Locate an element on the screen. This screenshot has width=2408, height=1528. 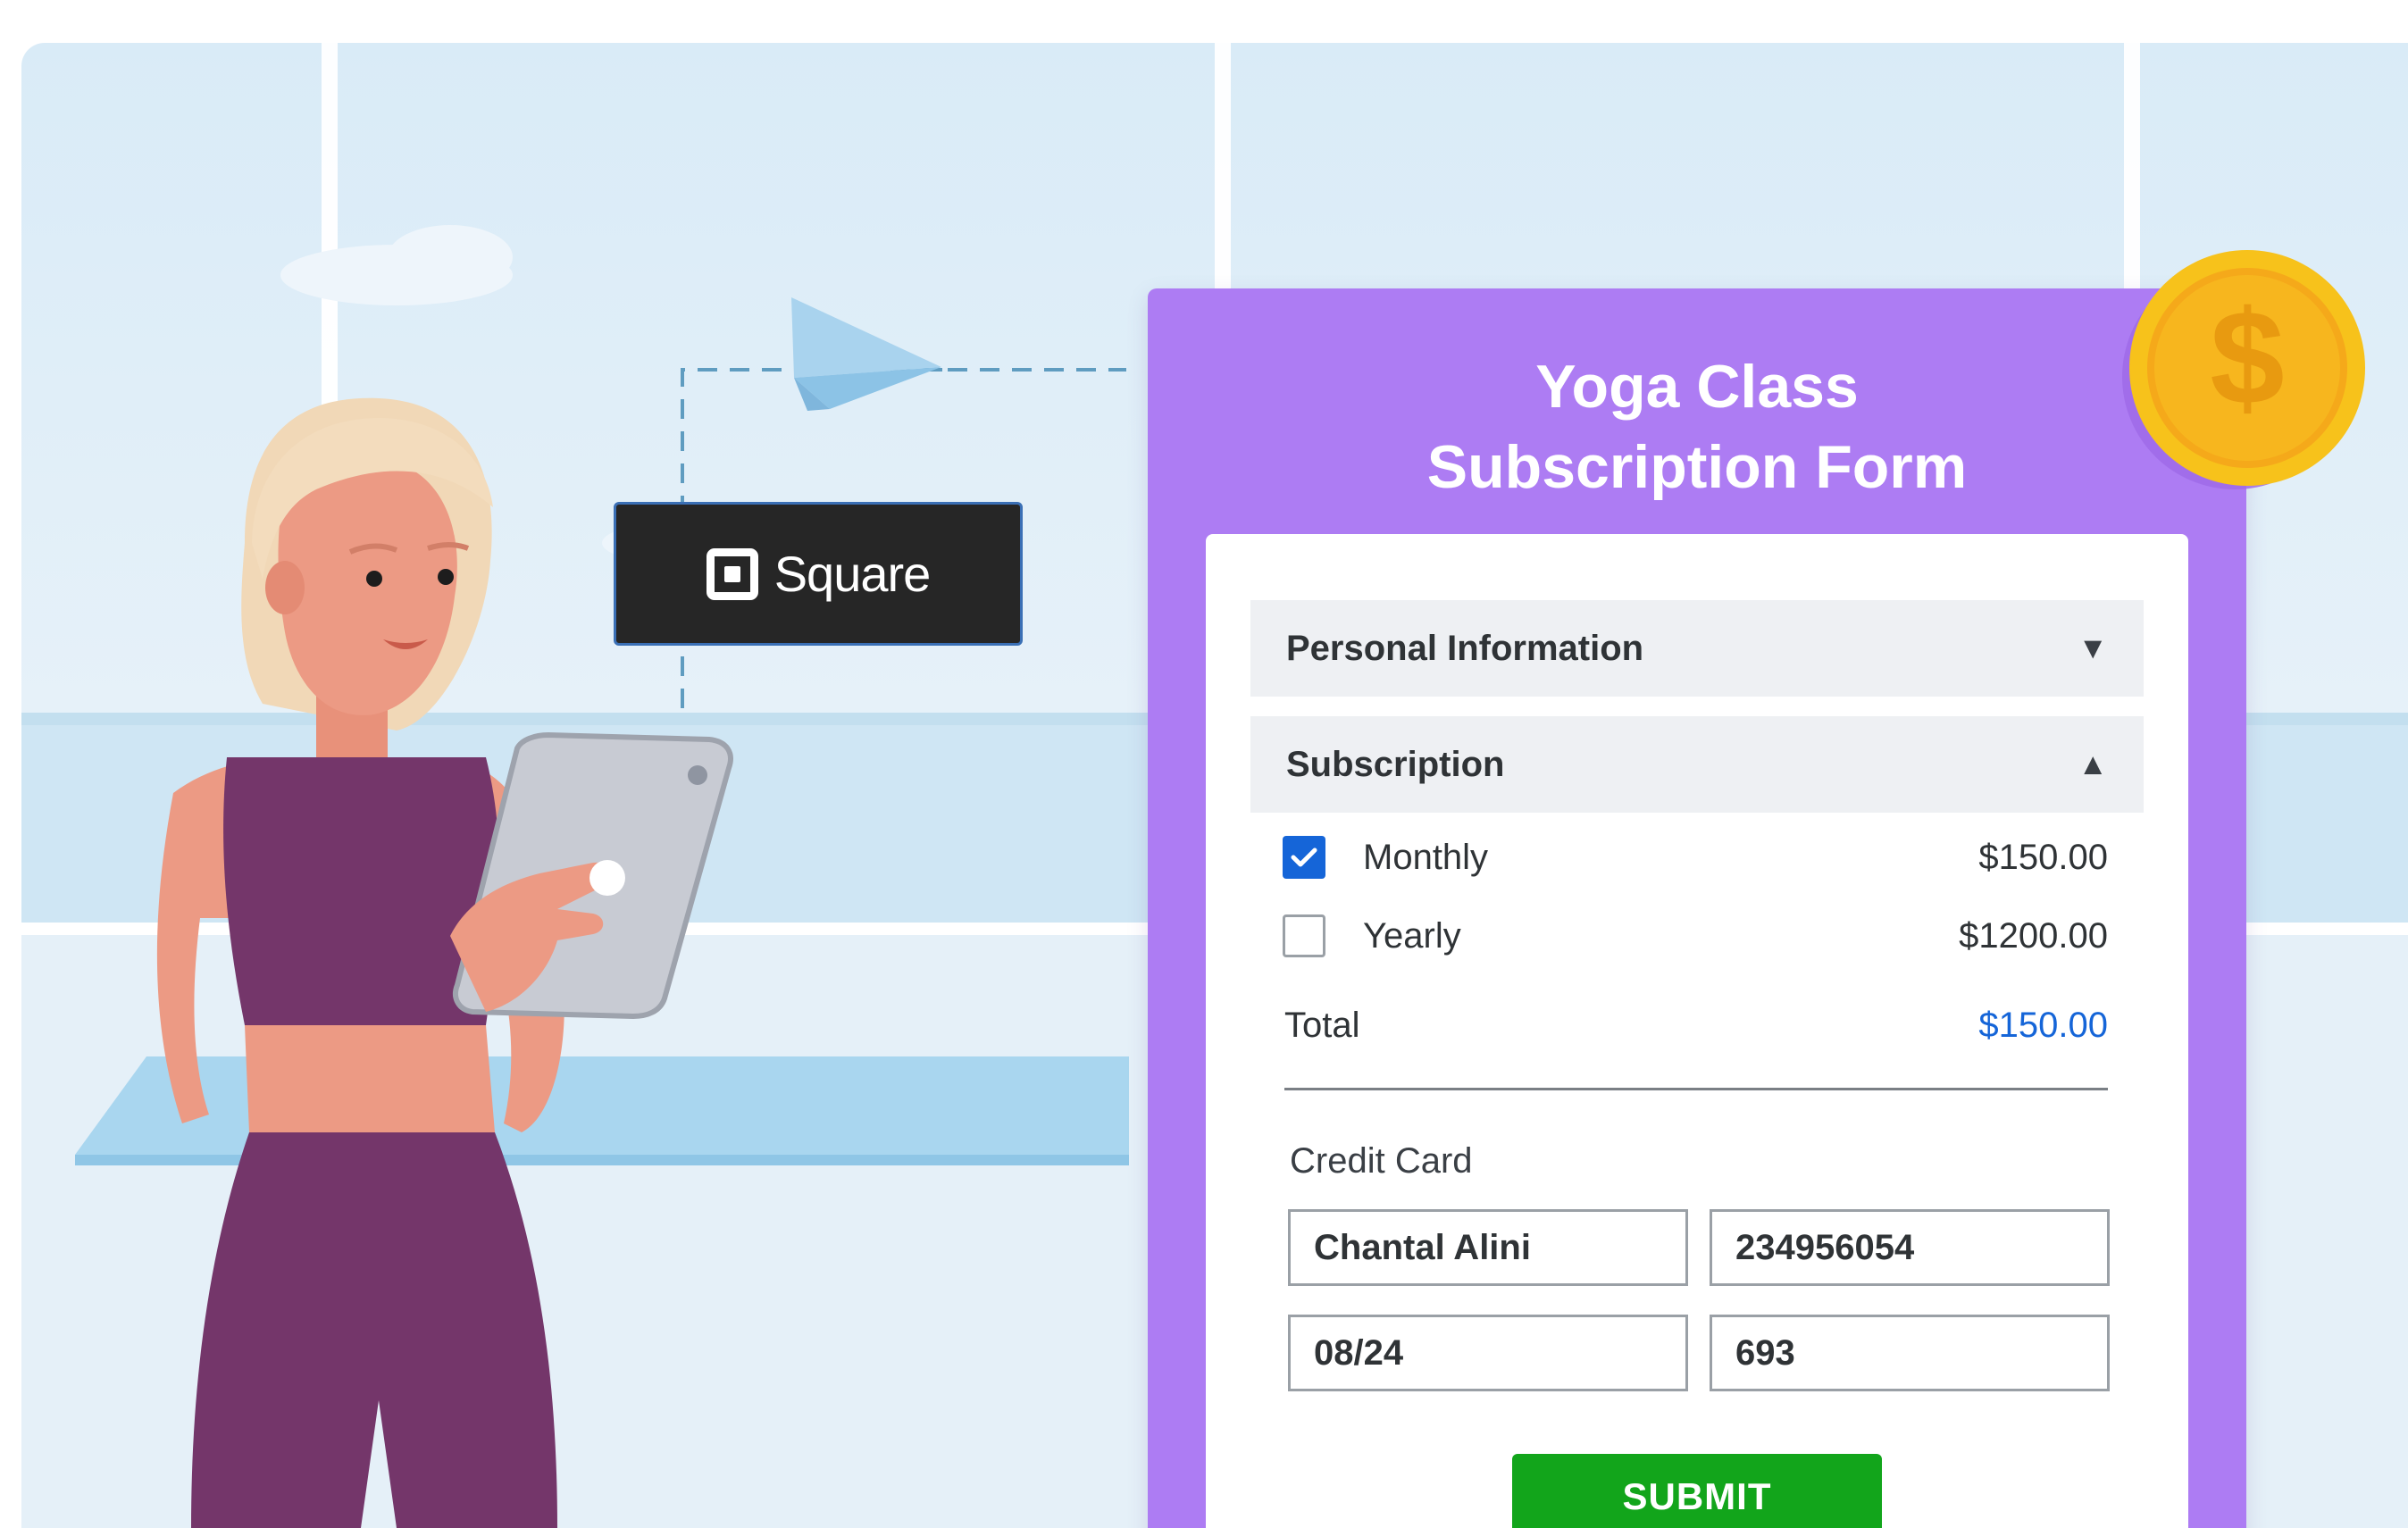
total-value: $150.00 is located at coordinates (2043, 1025).